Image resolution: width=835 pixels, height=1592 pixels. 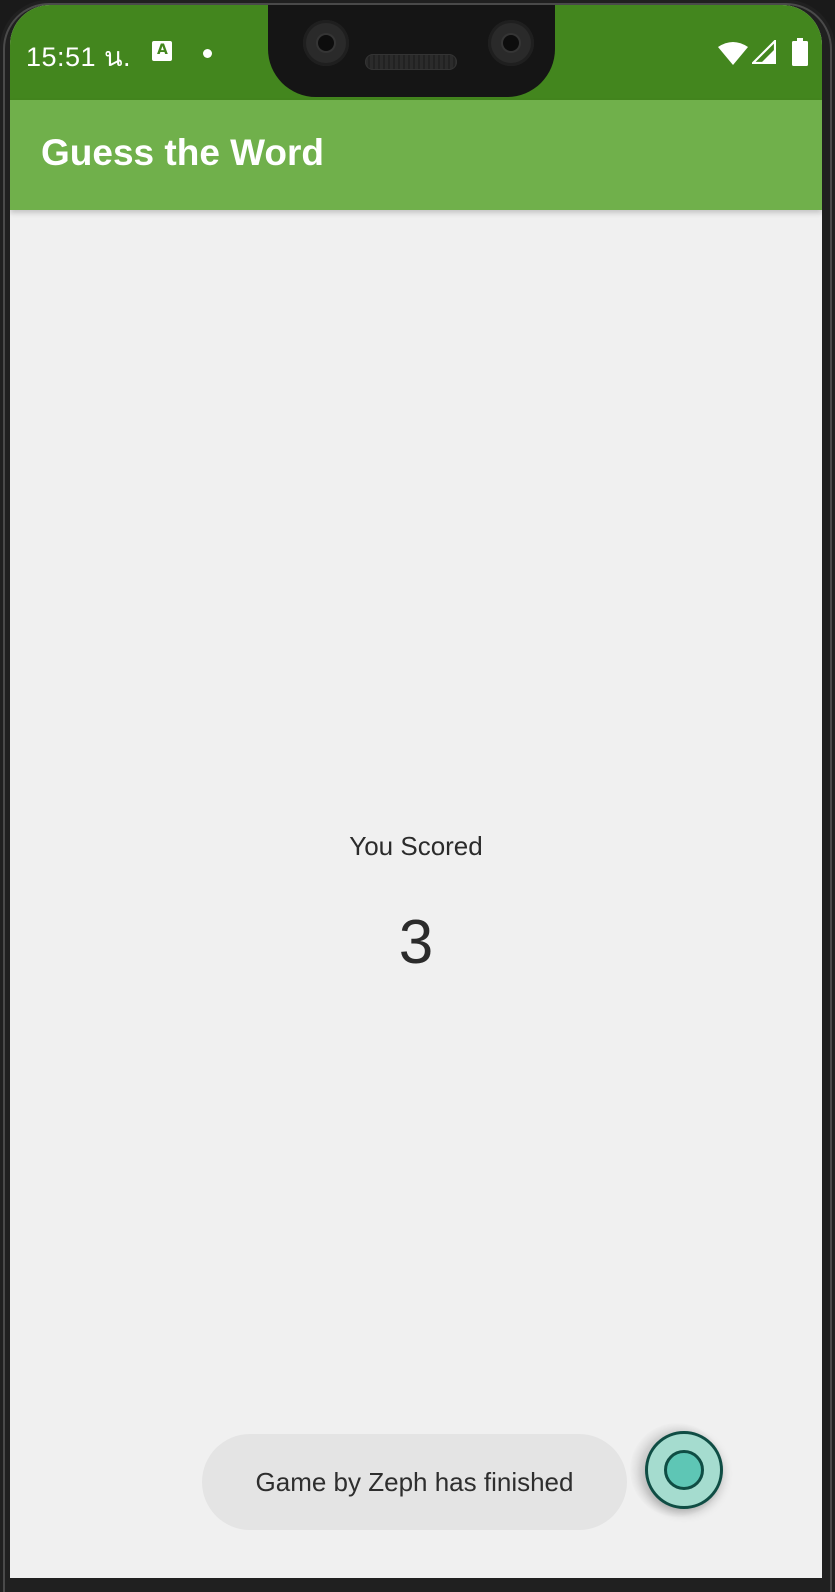 I want to click on status-time: 15:51 น., so click(x=79, y=57).